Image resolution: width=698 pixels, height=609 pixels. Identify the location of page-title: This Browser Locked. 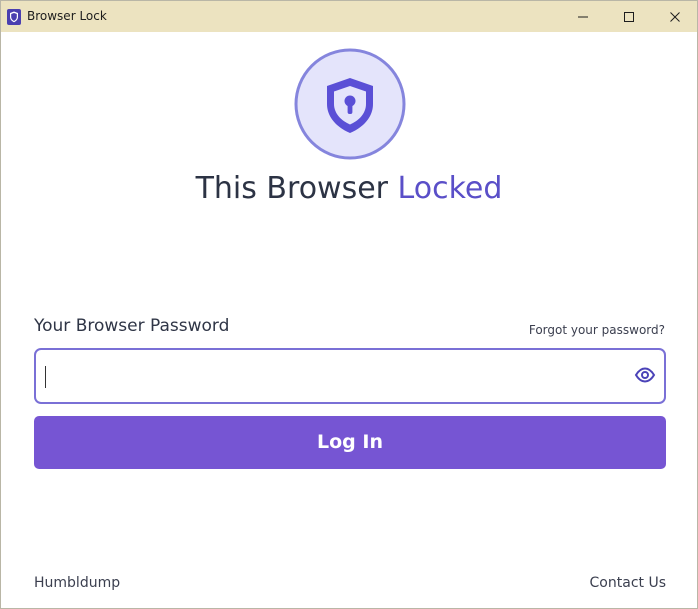
(349, 189).